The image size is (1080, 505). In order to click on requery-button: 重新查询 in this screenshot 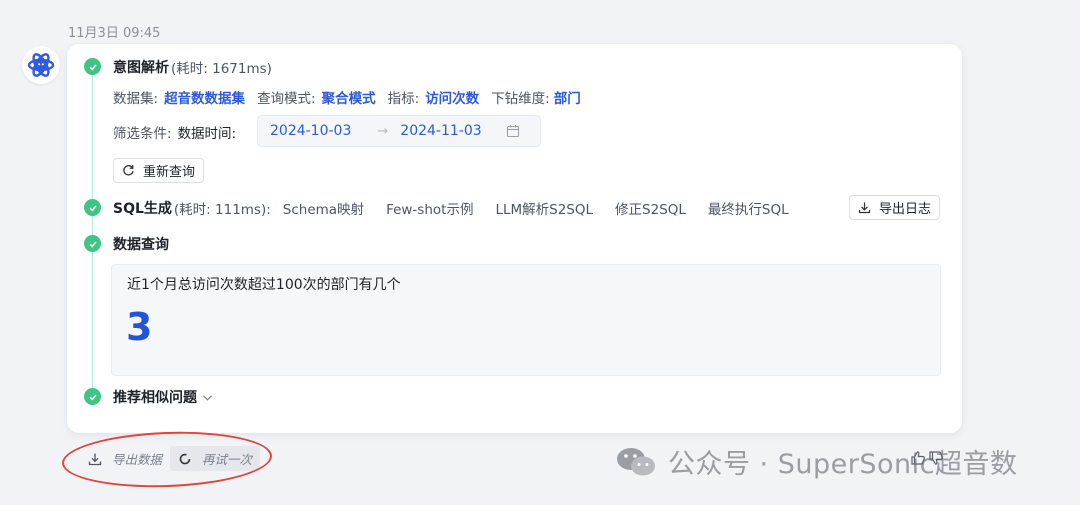, I will do `click(159, 170)`.